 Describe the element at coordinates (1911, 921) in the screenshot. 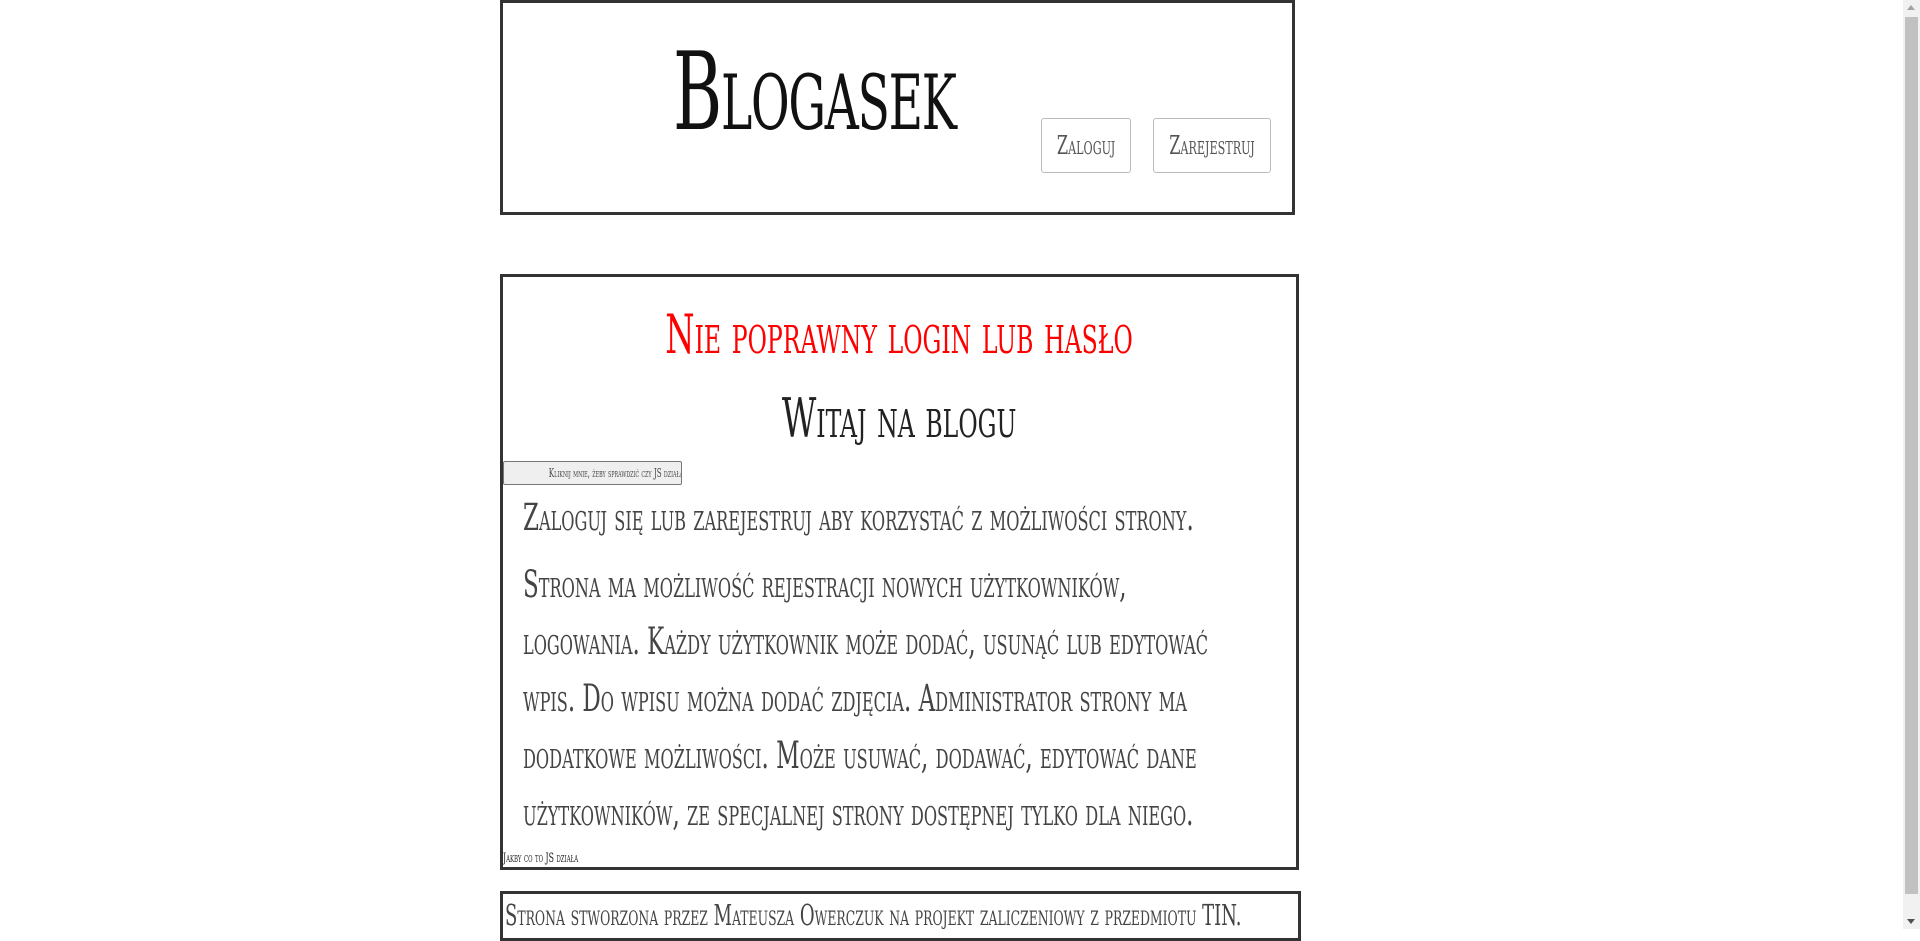

I see `scroll-down-arrow-icon` at that location.